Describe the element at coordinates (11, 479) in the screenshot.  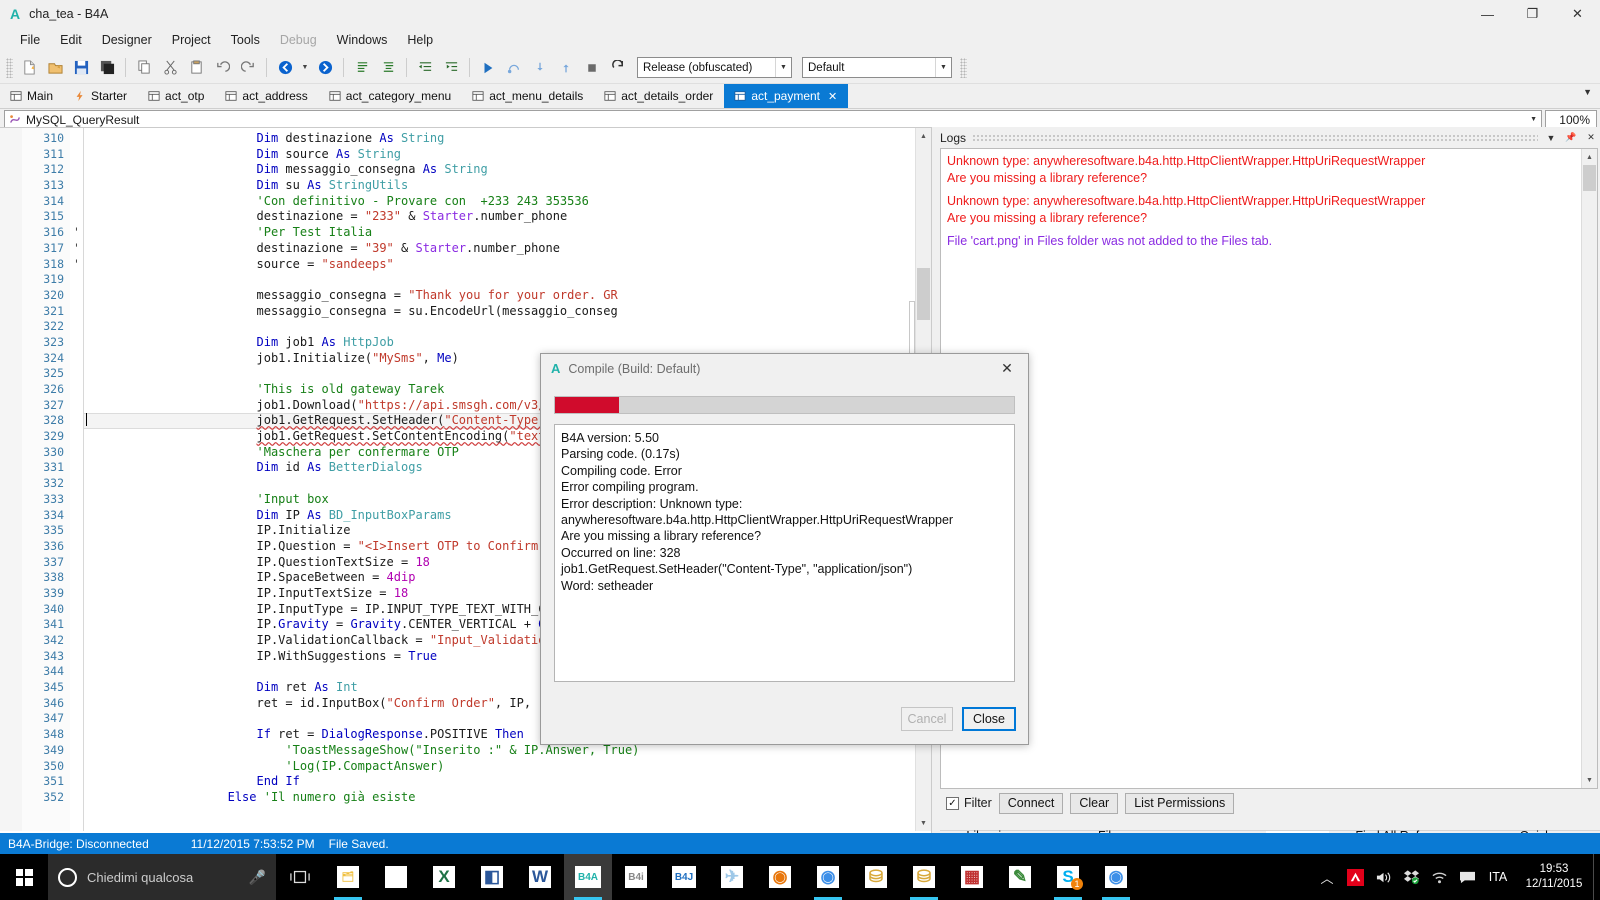
I see `fold-gutter` at that location.